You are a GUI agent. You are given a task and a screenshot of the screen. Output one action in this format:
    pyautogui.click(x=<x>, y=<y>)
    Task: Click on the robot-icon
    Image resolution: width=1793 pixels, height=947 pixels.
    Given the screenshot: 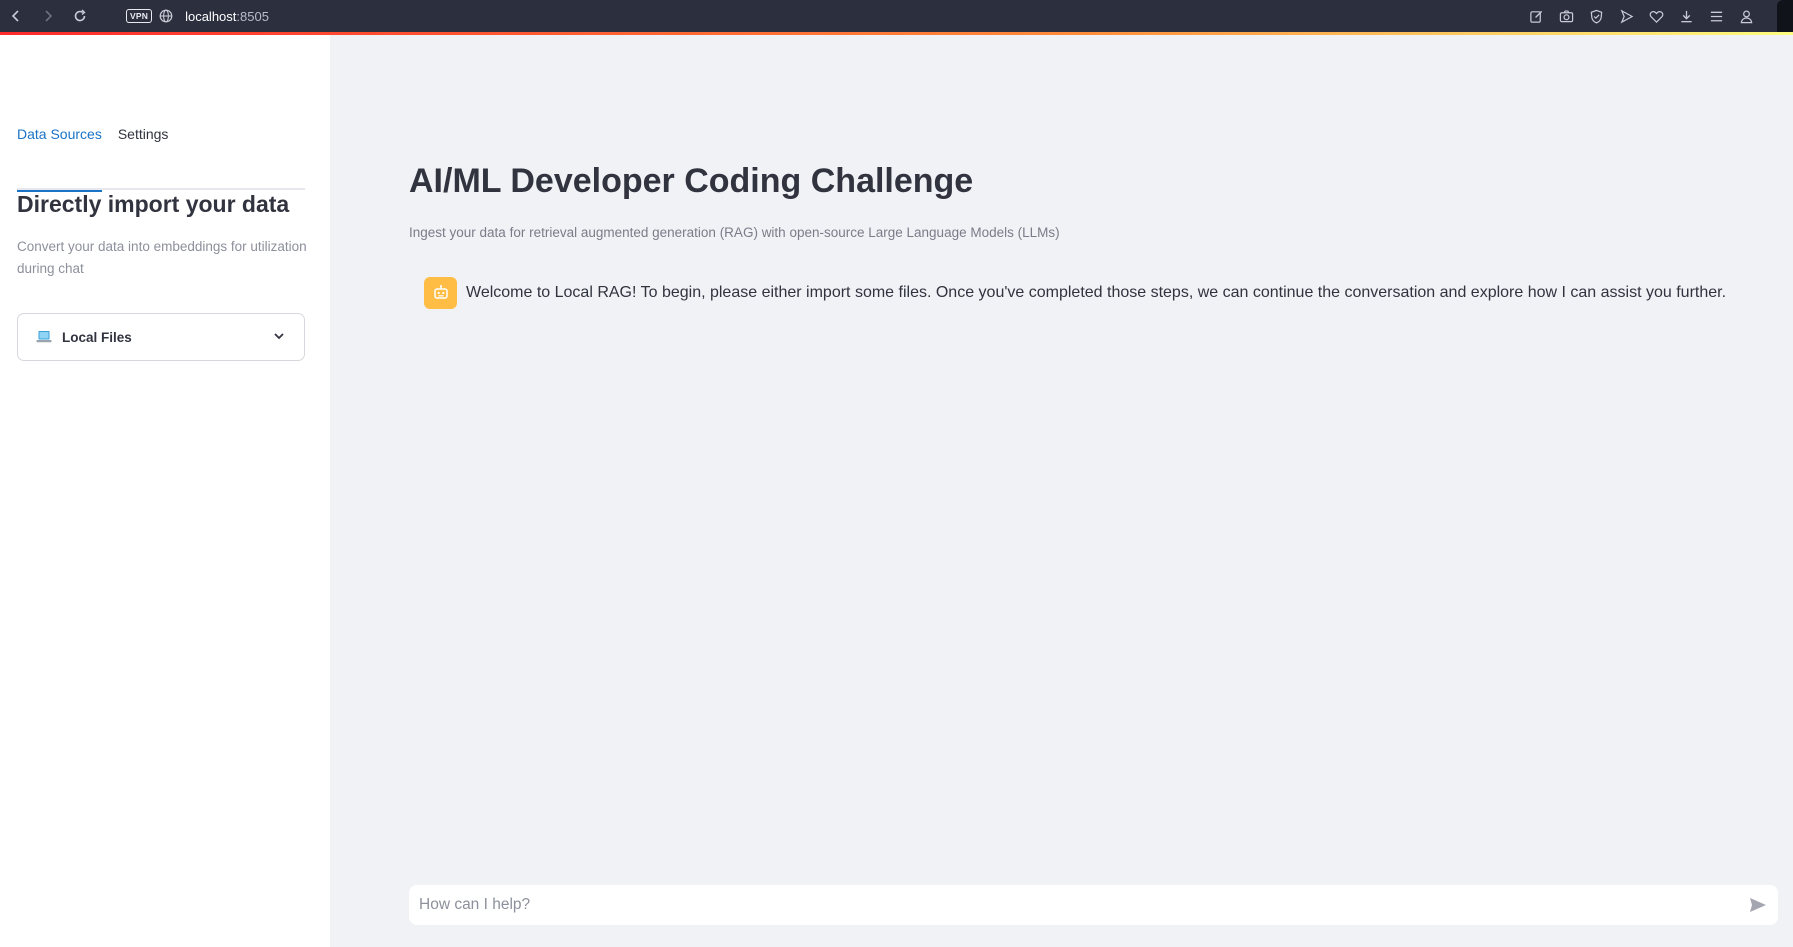 What is the action you would take?
    pyautogui.click(x=440, y=292)
    